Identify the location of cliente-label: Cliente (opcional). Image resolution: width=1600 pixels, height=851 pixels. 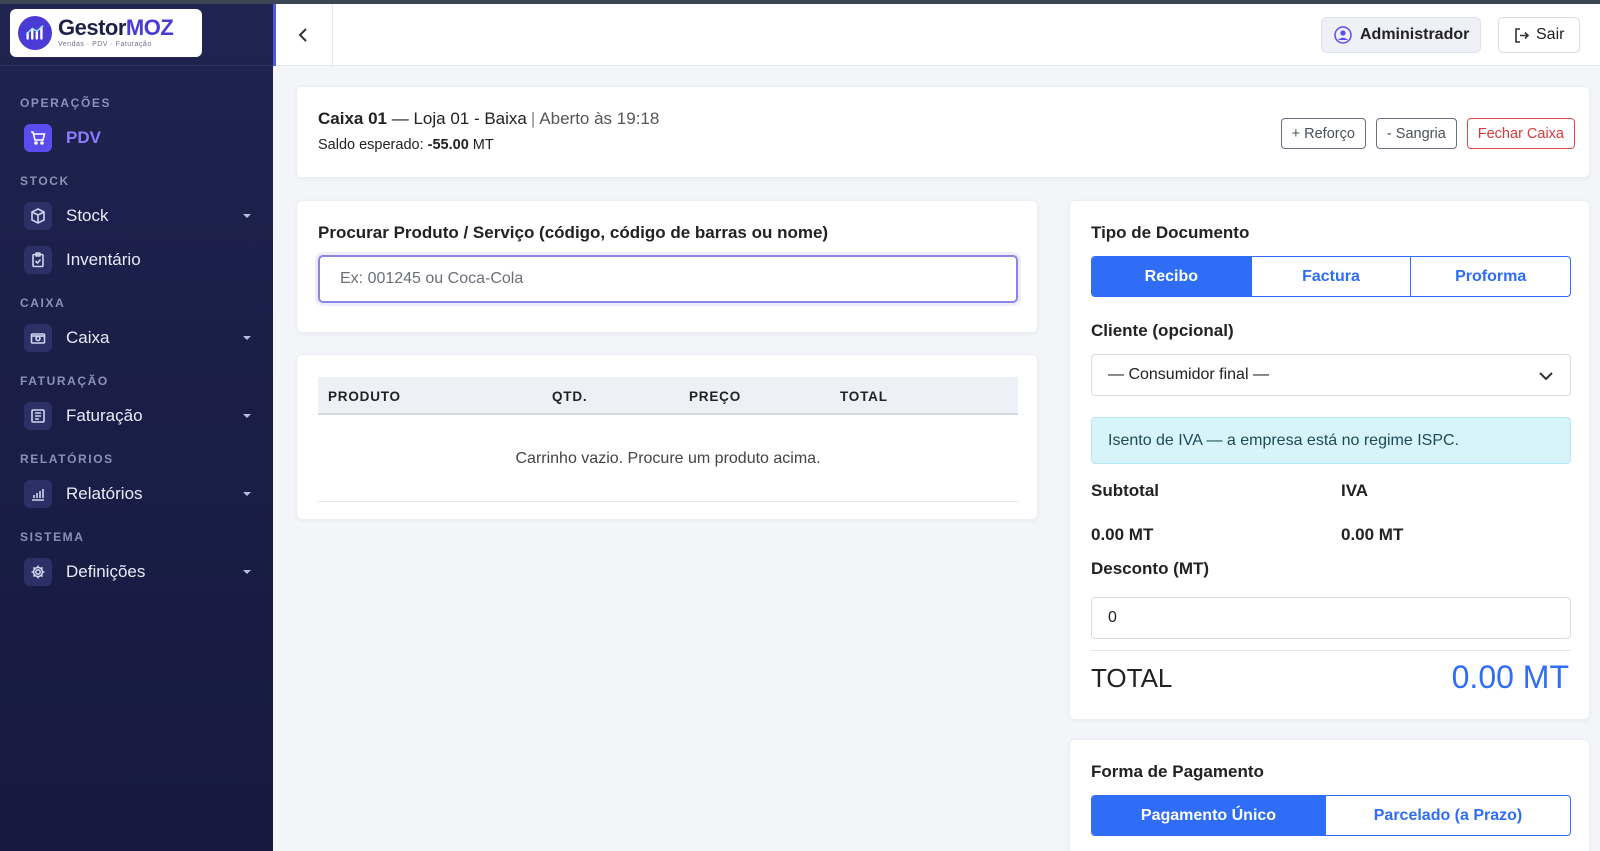
(1162, 330).